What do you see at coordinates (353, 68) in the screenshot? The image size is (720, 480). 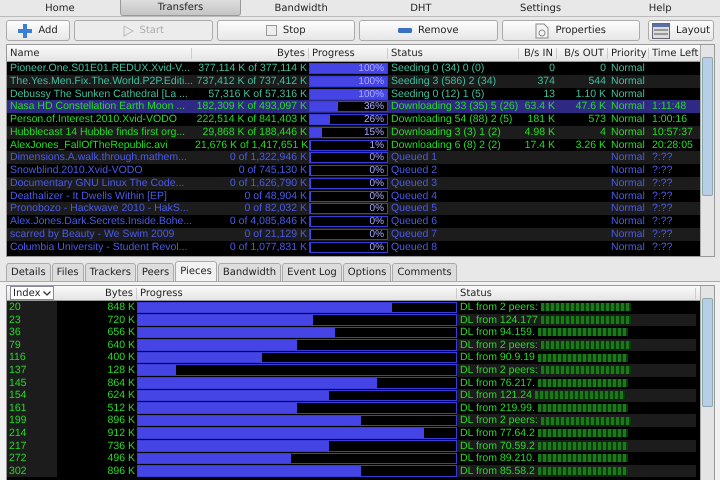 I see `transfer-row: Pioneer.One.S01E01.REDUX.Xvid-V... 377,114 K of 377,114 K 100% Seeding 0 (34) 0 (0) 0 0 Normal` at bounding box center [353, 68].